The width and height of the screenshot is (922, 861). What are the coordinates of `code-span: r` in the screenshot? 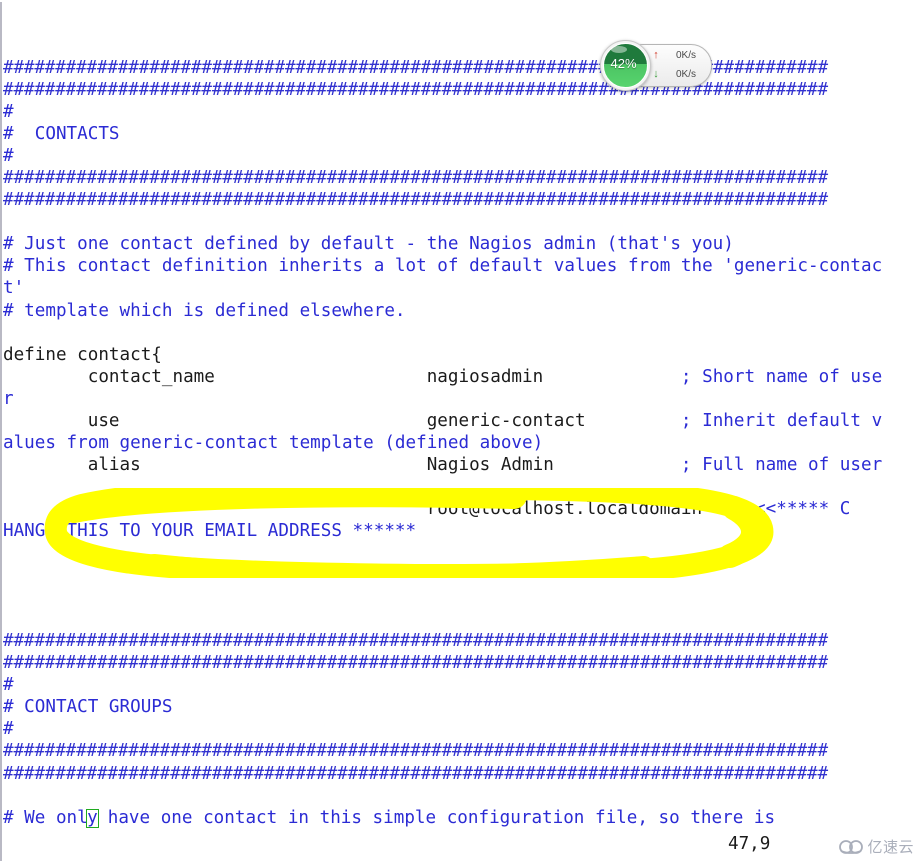 It's located at (8, 398).